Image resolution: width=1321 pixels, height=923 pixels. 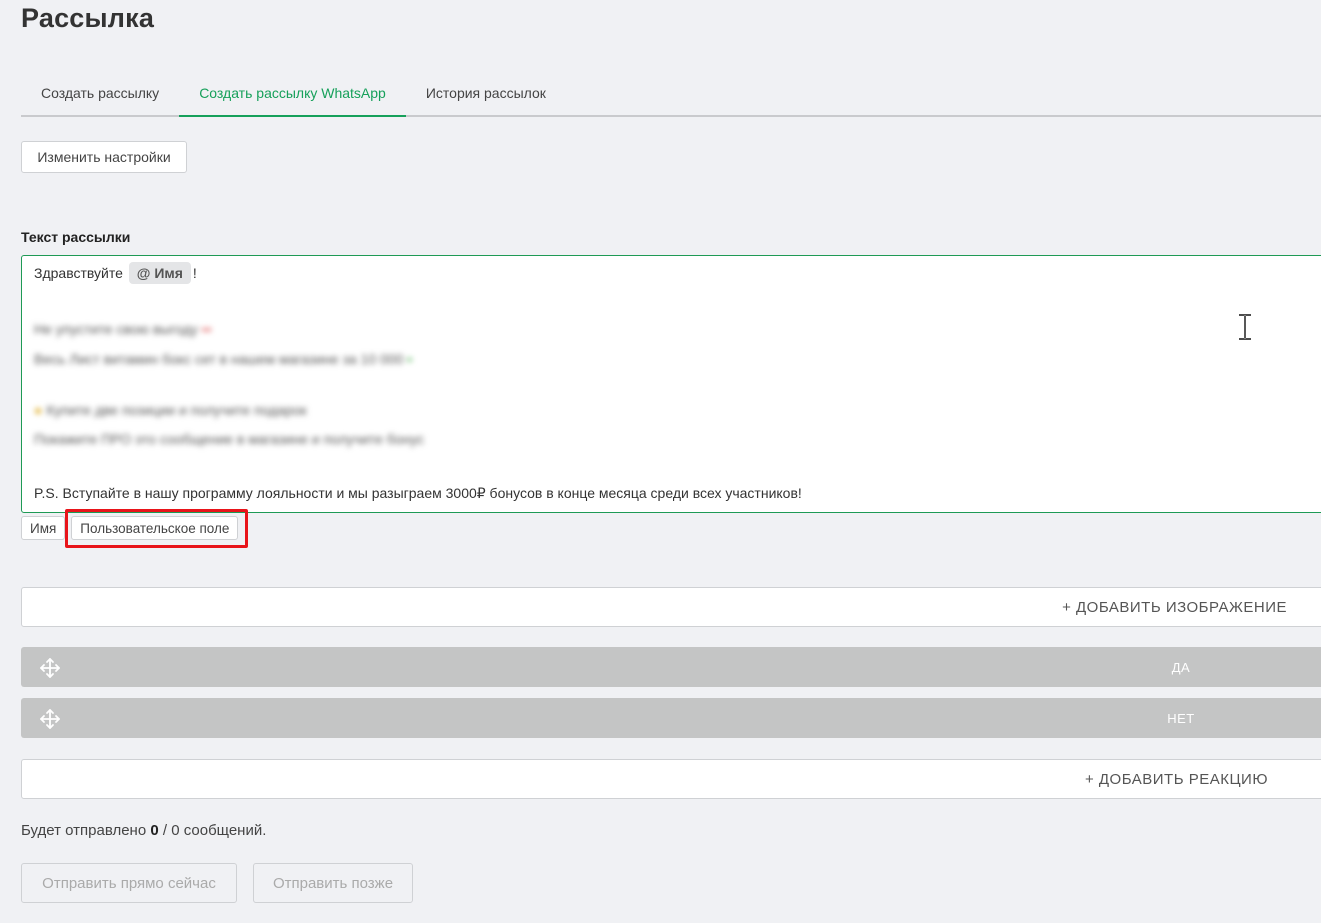 I want to click on greeting-line: Здравствуйте @ Имя!, so click(x=115, y=273).